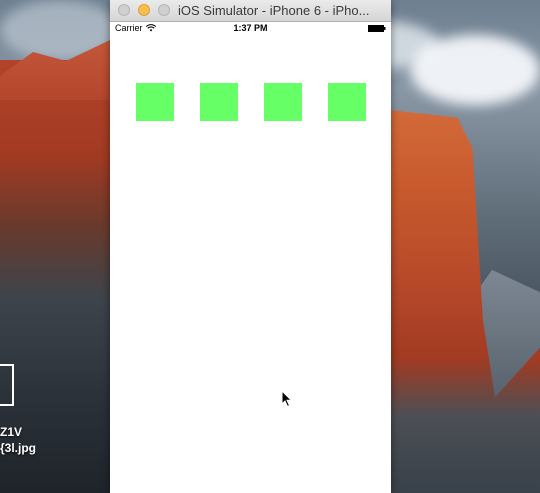  I want to click on desktop-file-label: Z1V, so click(11, 432).